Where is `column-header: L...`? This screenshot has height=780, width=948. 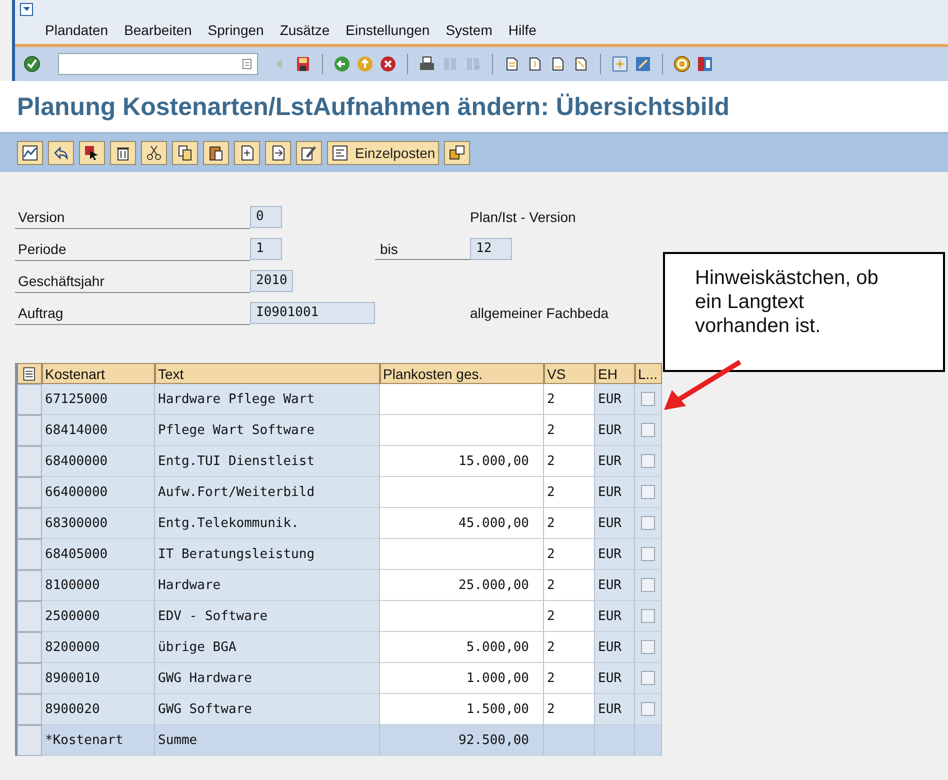
column-header: L... is located at coordinates (648, 373).